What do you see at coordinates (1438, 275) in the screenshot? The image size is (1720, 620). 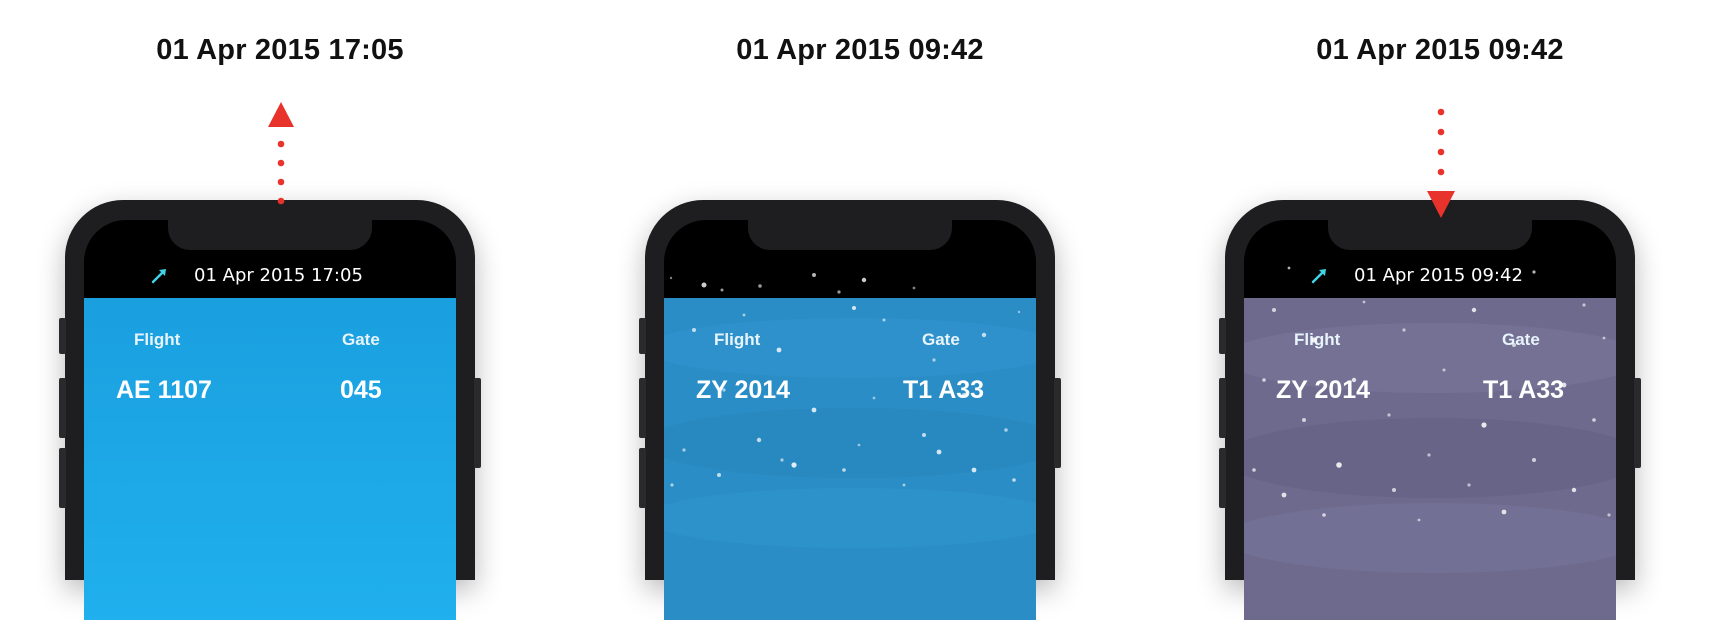 I see `status-time: 01 Apr 2015 09:42` at bounding box center [1438, 275].